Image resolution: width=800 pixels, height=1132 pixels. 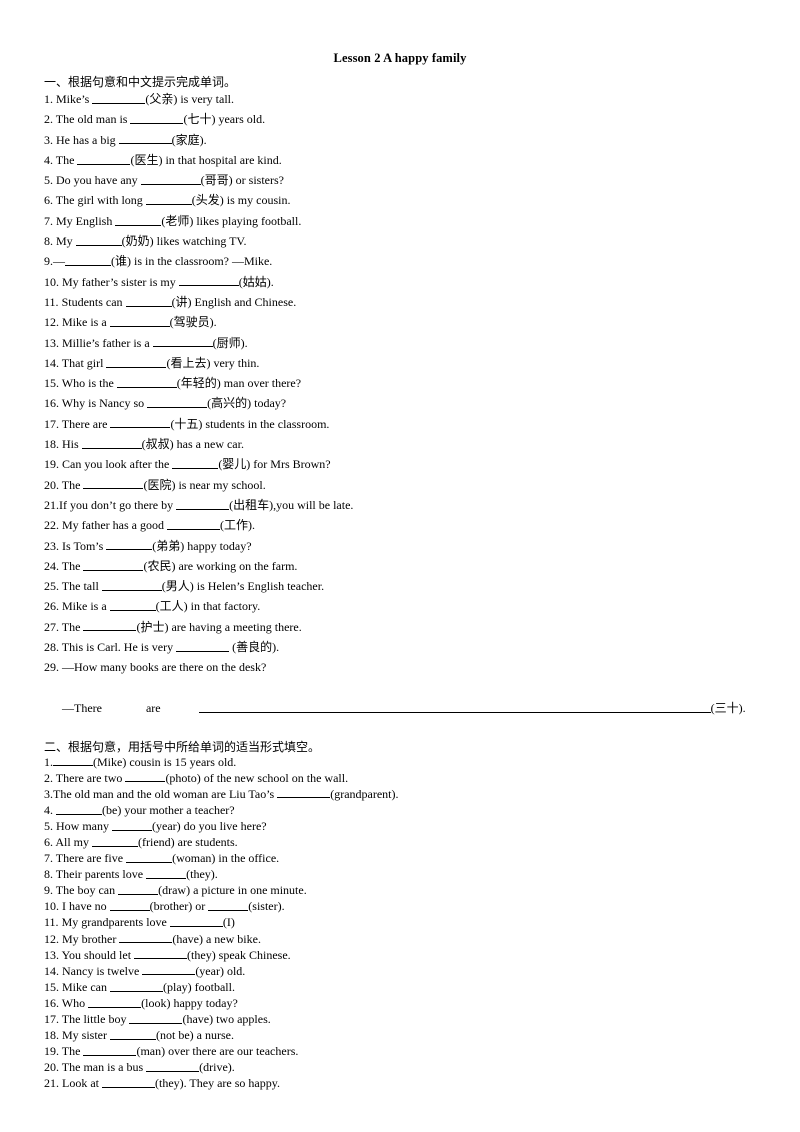 What do you see at coordinates (400, 363) in the screenshot?
I see `question-item: 14. That girl (看上去) very thin.` at bounding box center [400, 363].